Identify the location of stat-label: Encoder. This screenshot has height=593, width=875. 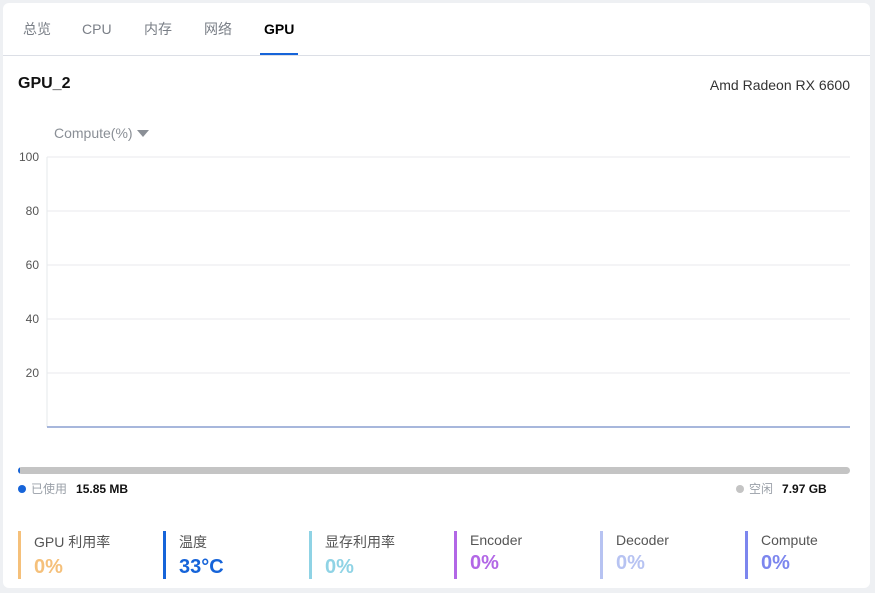
(496, 540).